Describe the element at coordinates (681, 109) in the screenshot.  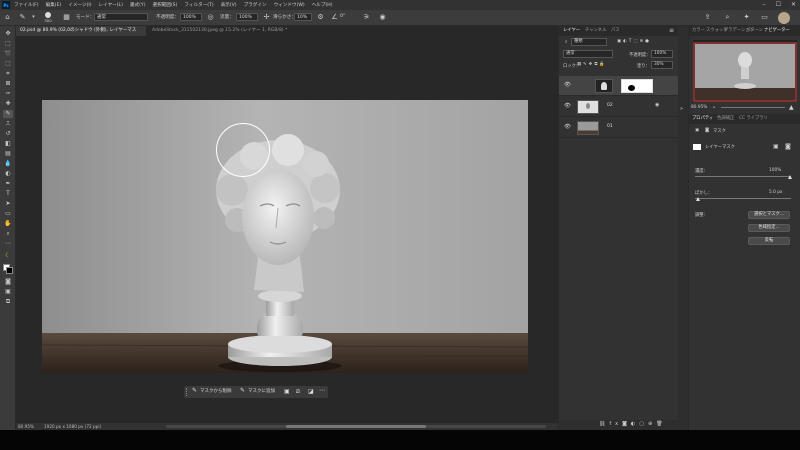
I see `collapse-icon: »` at that location.